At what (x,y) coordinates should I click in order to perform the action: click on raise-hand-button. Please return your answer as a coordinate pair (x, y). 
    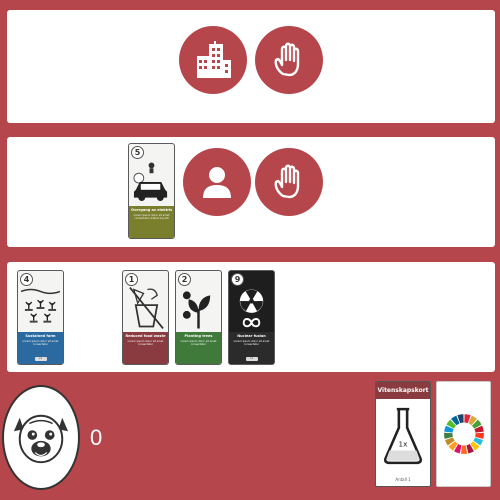
    Looking at the image, I should click on (289, 60).